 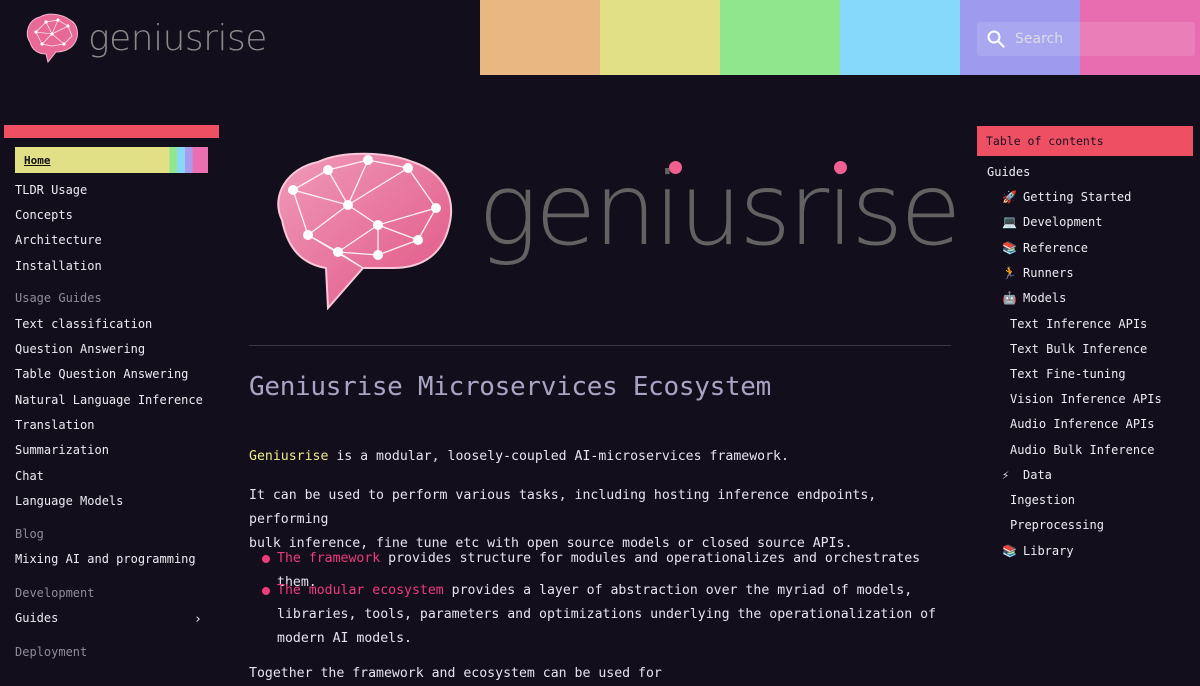 I want to click on framework-link: The framework, so click(x=328, y=558).